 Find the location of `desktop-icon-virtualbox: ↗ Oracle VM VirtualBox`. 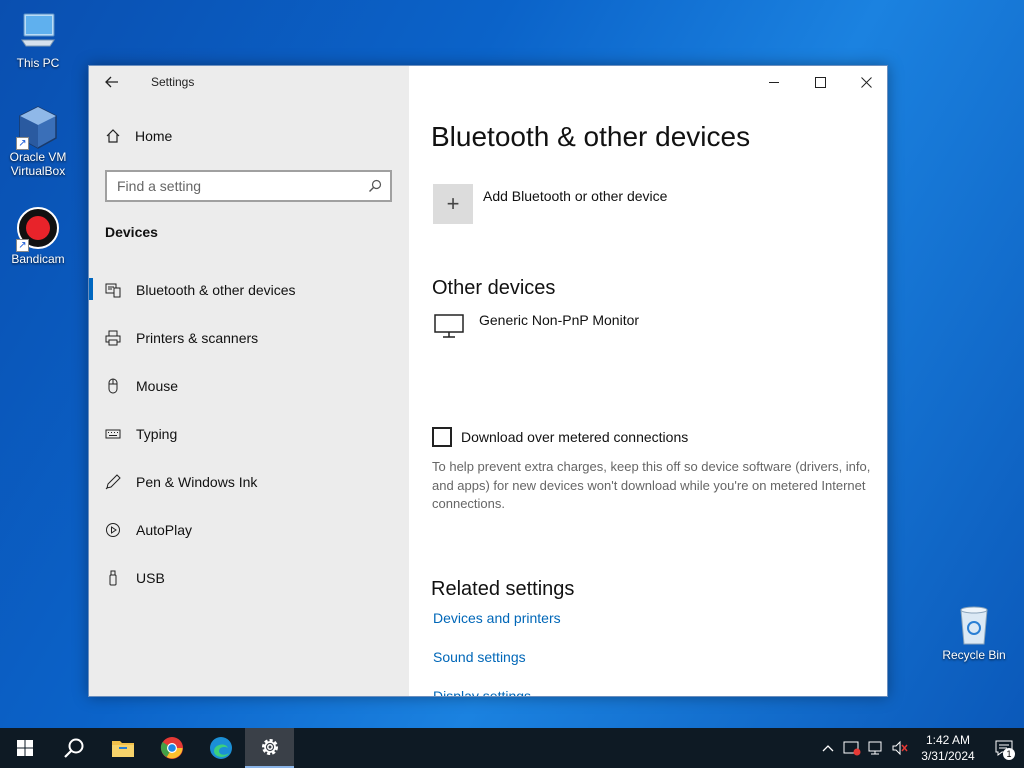

desktop-icon-virtualbox: ↗ Oracle VM VirtualBox is located at coordinates (38, 141).